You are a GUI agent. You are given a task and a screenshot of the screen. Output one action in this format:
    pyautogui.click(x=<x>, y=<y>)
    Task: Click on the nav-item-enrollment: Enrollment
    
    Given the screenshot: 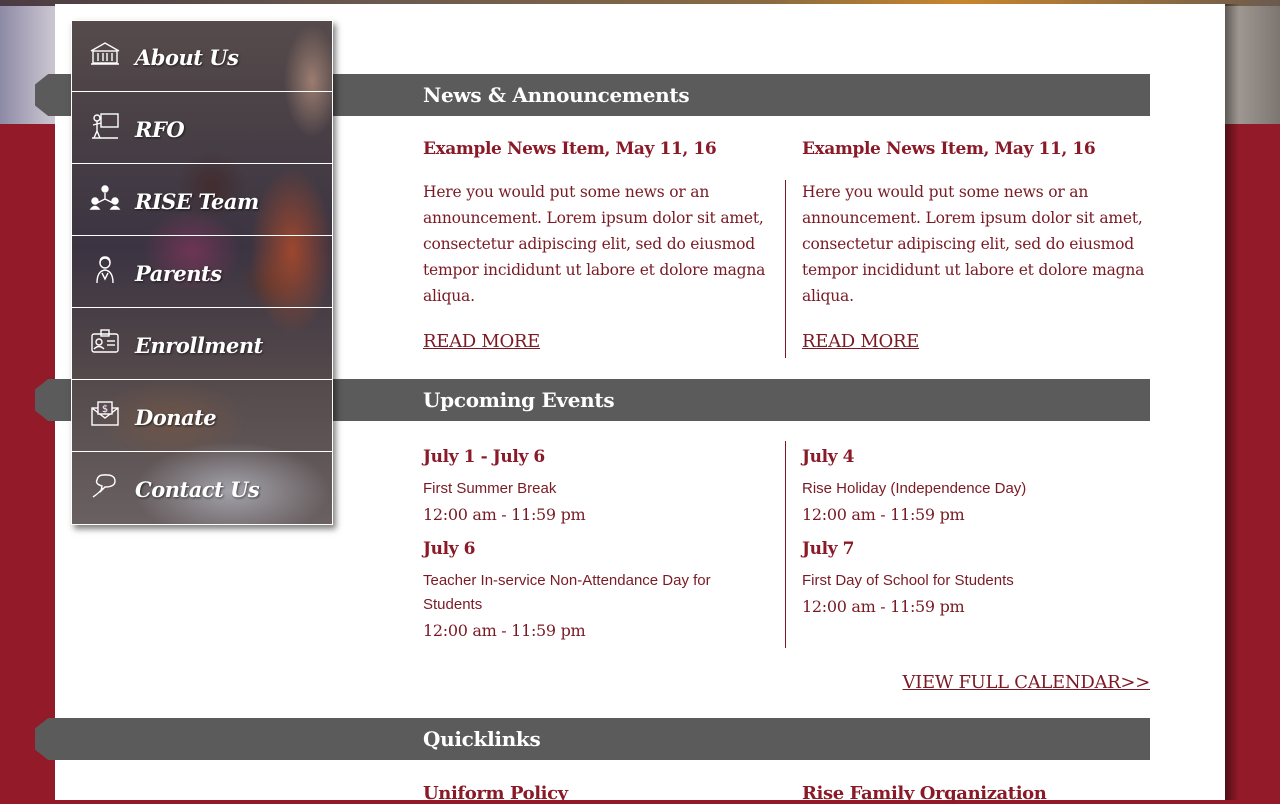 What is the action you would take?
    pyautogui.click(x=202, y=344)
    